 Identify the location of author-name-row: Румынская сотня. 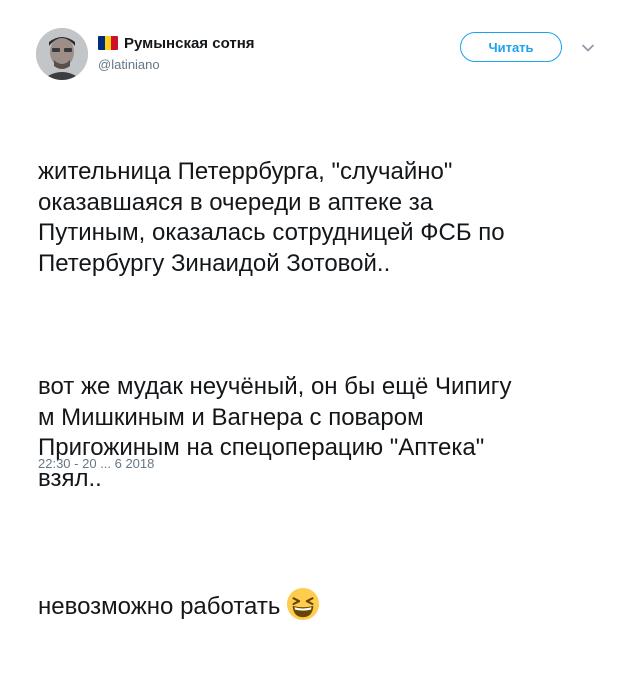
(176, 43).